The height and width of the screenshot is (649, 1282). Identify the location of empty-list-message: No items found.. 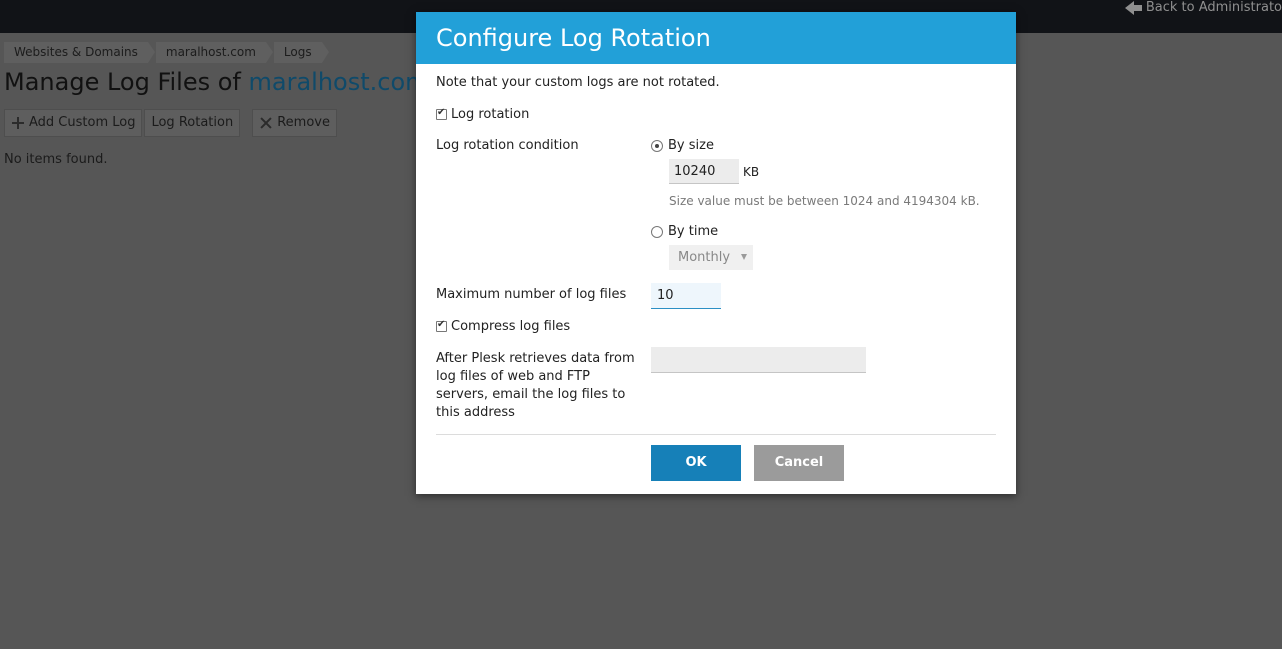
(56, 159).